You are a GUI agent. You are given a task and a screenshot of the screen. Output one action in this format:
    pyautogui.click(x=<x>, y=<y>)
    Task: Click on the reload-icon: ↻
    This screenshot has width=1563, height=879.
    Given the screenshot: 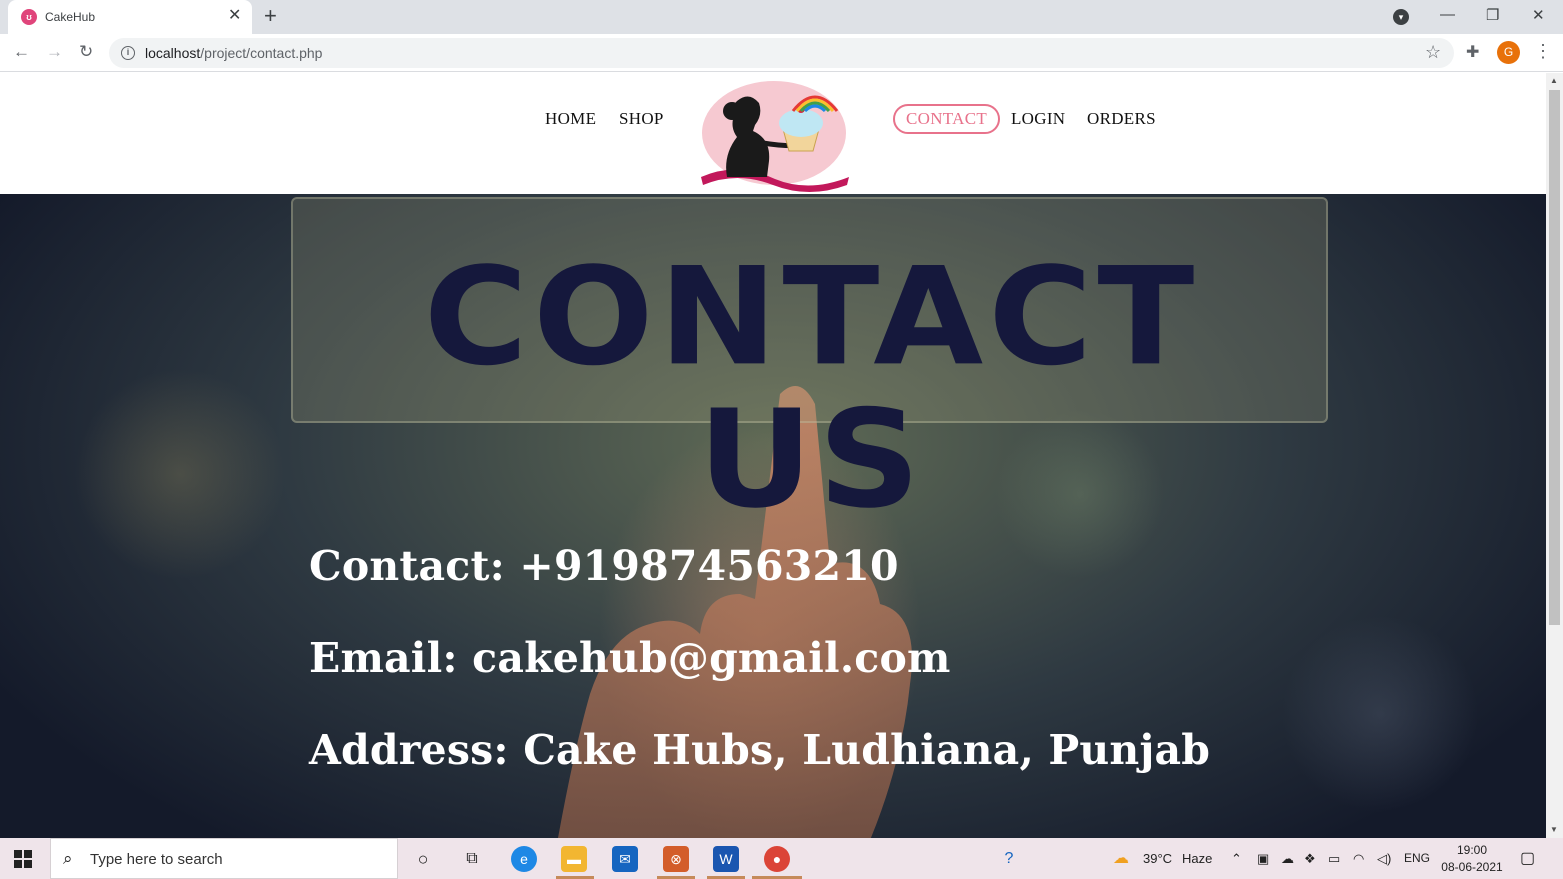 What is the action you would take?
    pyautogui.click(x=86, y=52)
    